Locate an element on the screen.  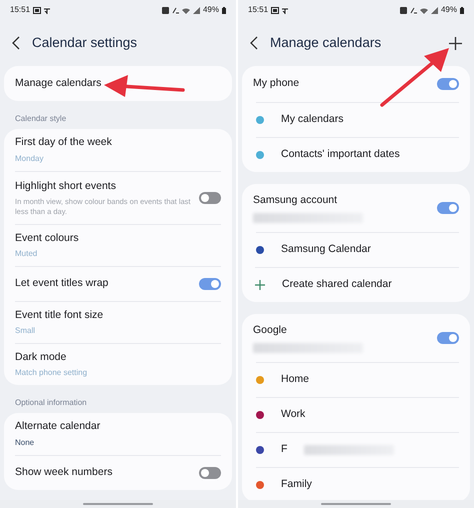
account-name: My phone is located at coordinates (276, 84).